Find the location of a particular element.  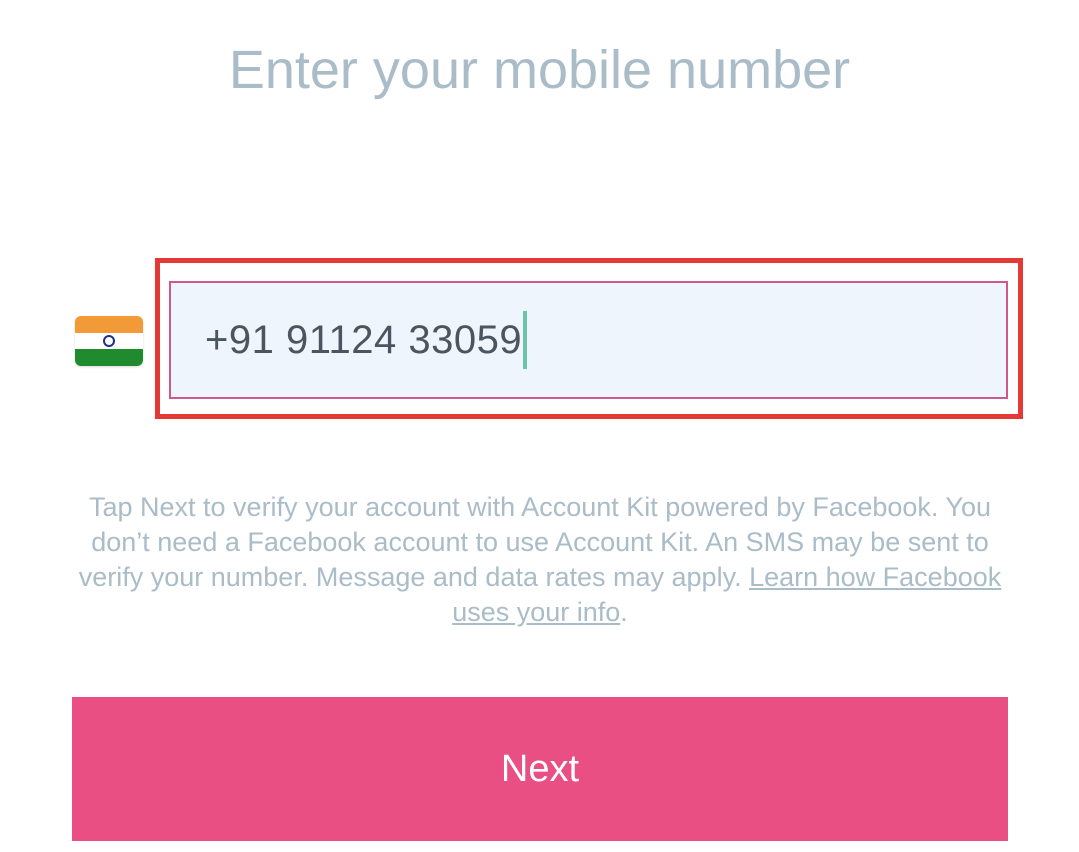

india-flag-icon is located at coordinates (109, 341).